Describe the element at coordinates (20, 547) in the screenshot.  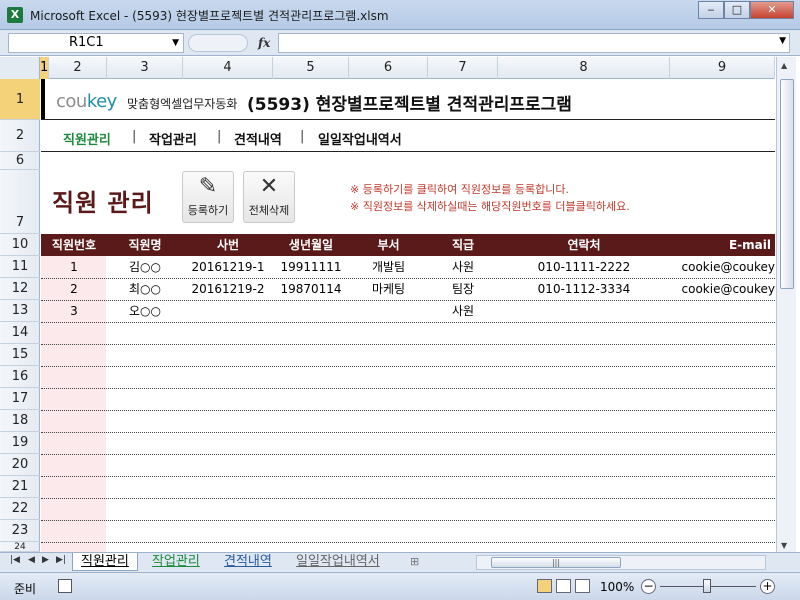
I see `row-header: 24` at that location.